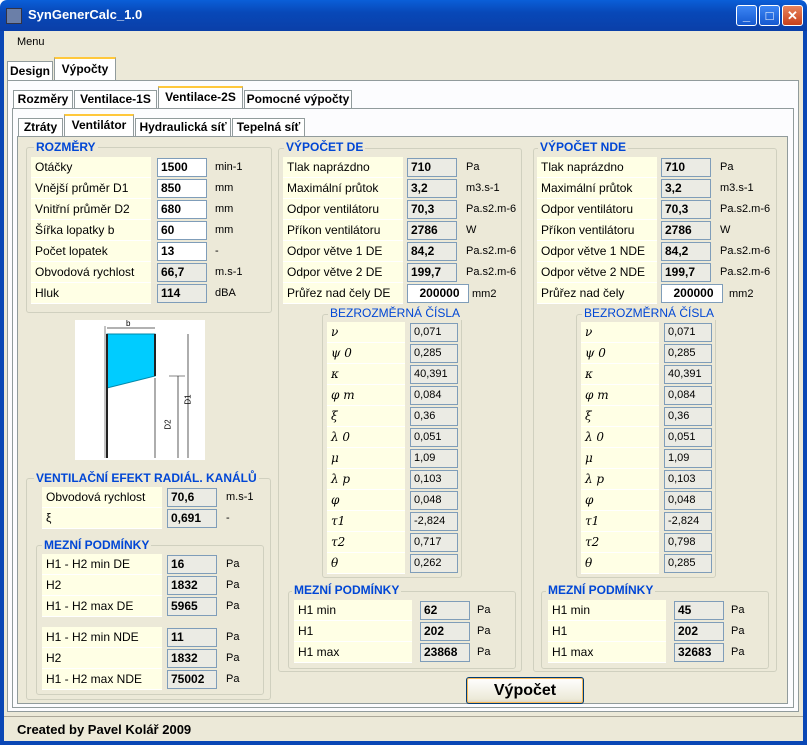 This screenshot has height=745, width=807. I want to click on symbol-value: 0,262, so click(434, 563).